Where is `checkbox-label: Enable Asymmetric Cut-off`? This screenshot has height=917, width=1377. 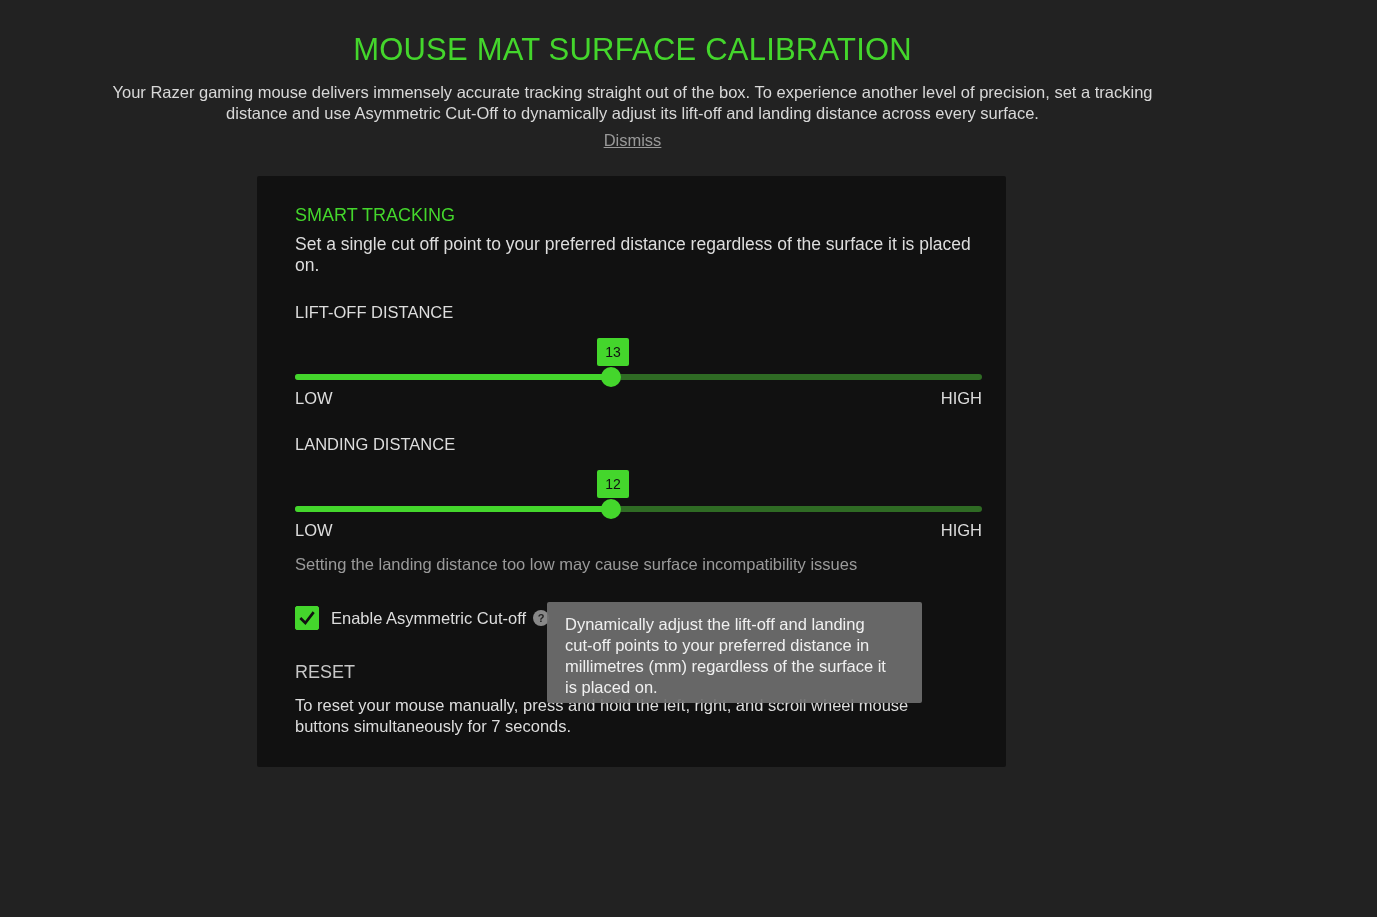 checkbox-label: Enable Asymmetric Cut-off is located at coordinates (429, 618).